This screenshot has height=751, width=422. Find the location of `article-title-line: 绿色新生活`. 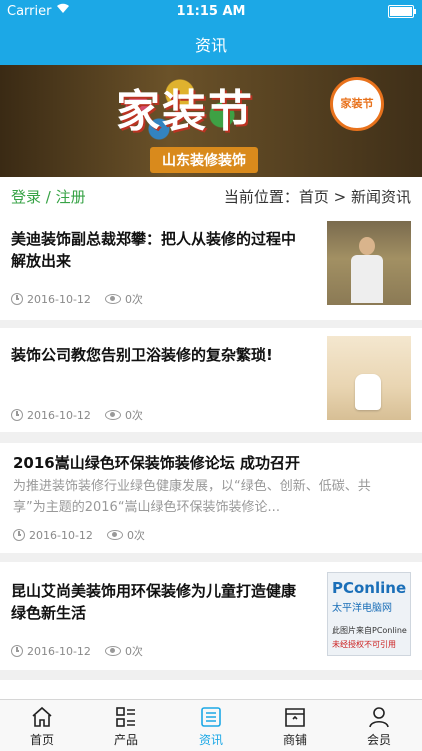

article-title-line: 绿色新生活 is located at coordinates (49, 613).